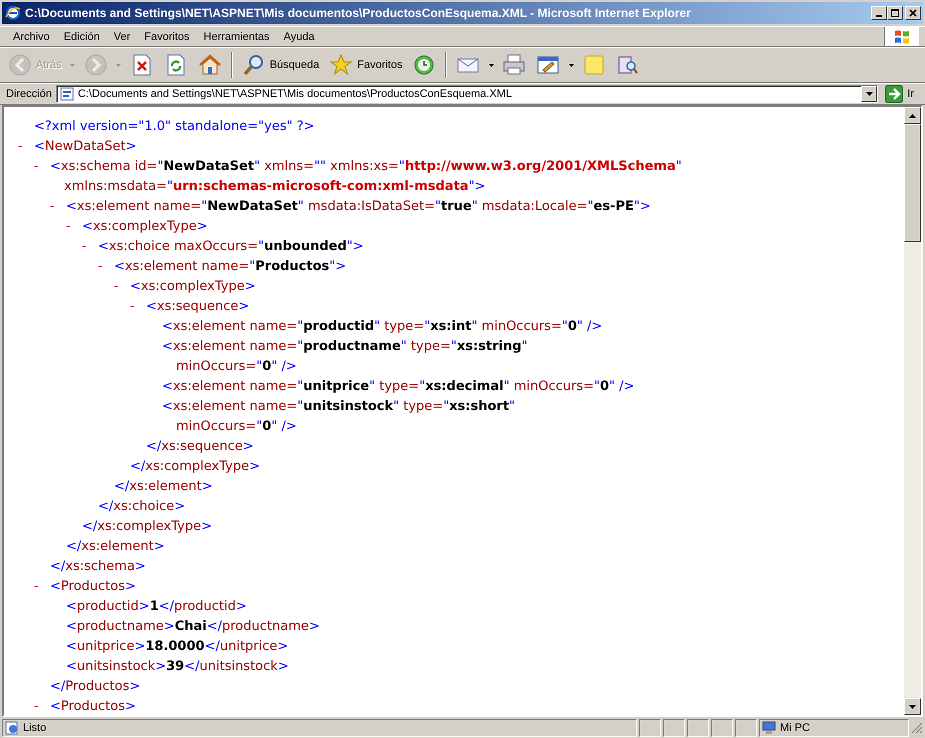 Image resolution: width=925 pixels, height=738 pixels. Describe the element at coordinates (358, 207) in the screenshot. I see `xml-line: <xs:element name="NewDataSet" msdata:IsDataSet="true" msdata:Locale="es-PE">` at that location.